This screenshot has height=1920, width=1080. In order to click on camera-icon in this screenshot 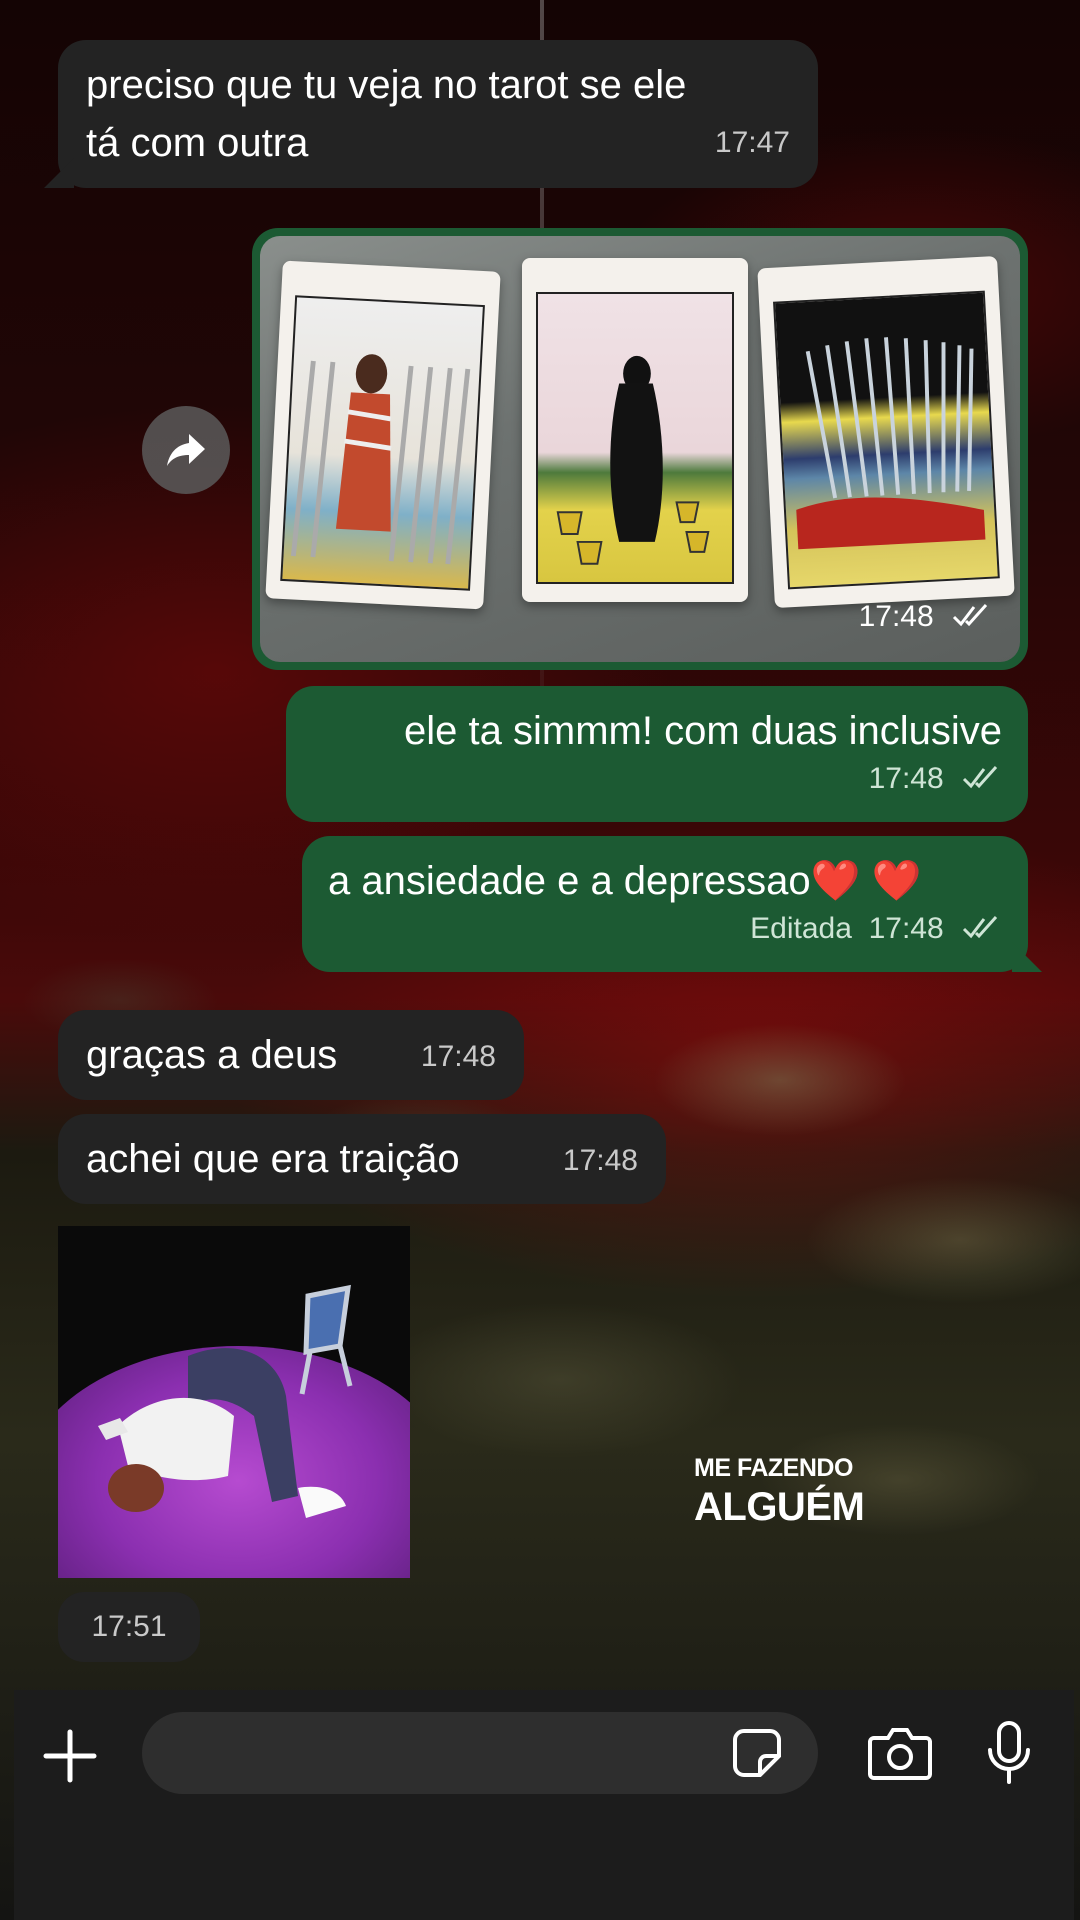, I will do `click(900, 1753)`.